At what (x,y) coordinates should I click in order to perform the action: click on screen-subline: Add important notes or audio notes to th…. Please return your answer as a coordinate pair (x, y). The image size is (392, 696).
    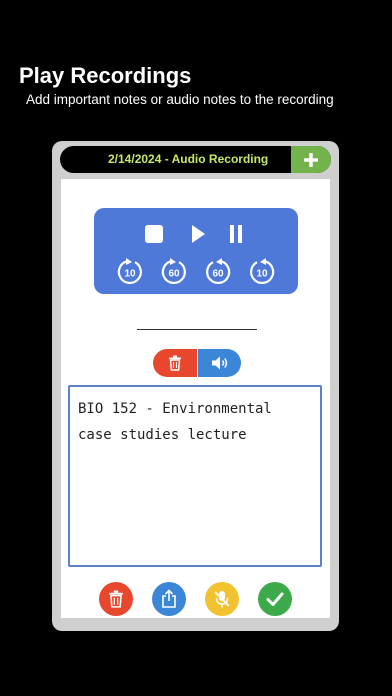
    Looking at the image, I should click on (180, 99).